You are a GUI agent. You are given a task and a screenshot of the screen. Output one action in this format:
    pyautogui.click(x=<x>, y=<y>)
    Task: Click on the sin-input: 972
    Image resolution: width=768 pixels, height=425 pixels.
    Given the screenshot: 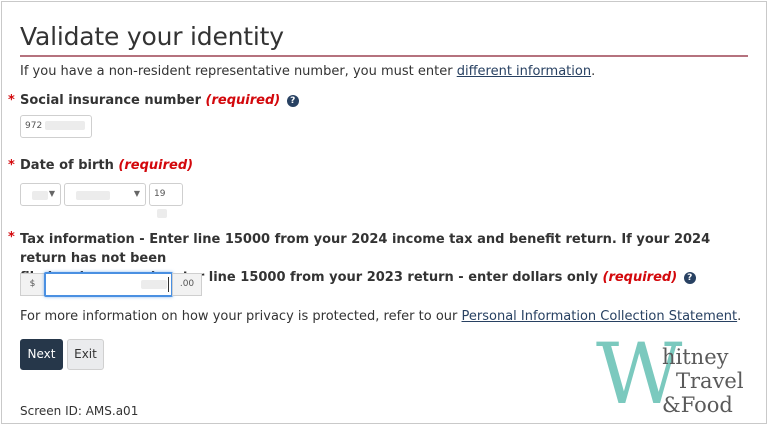 What is the action you would take?
    pyautogui.click(x=56, y=126)
    